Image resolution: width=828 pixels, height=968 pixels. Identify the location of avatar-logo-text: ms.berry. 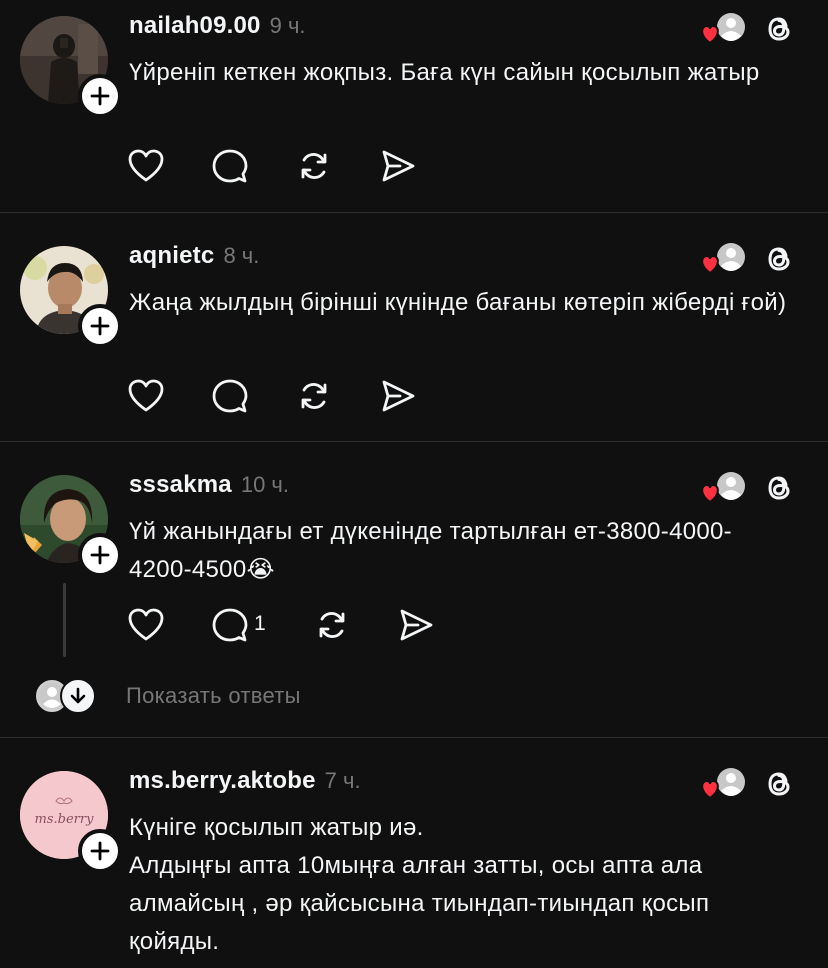
(65, 819).